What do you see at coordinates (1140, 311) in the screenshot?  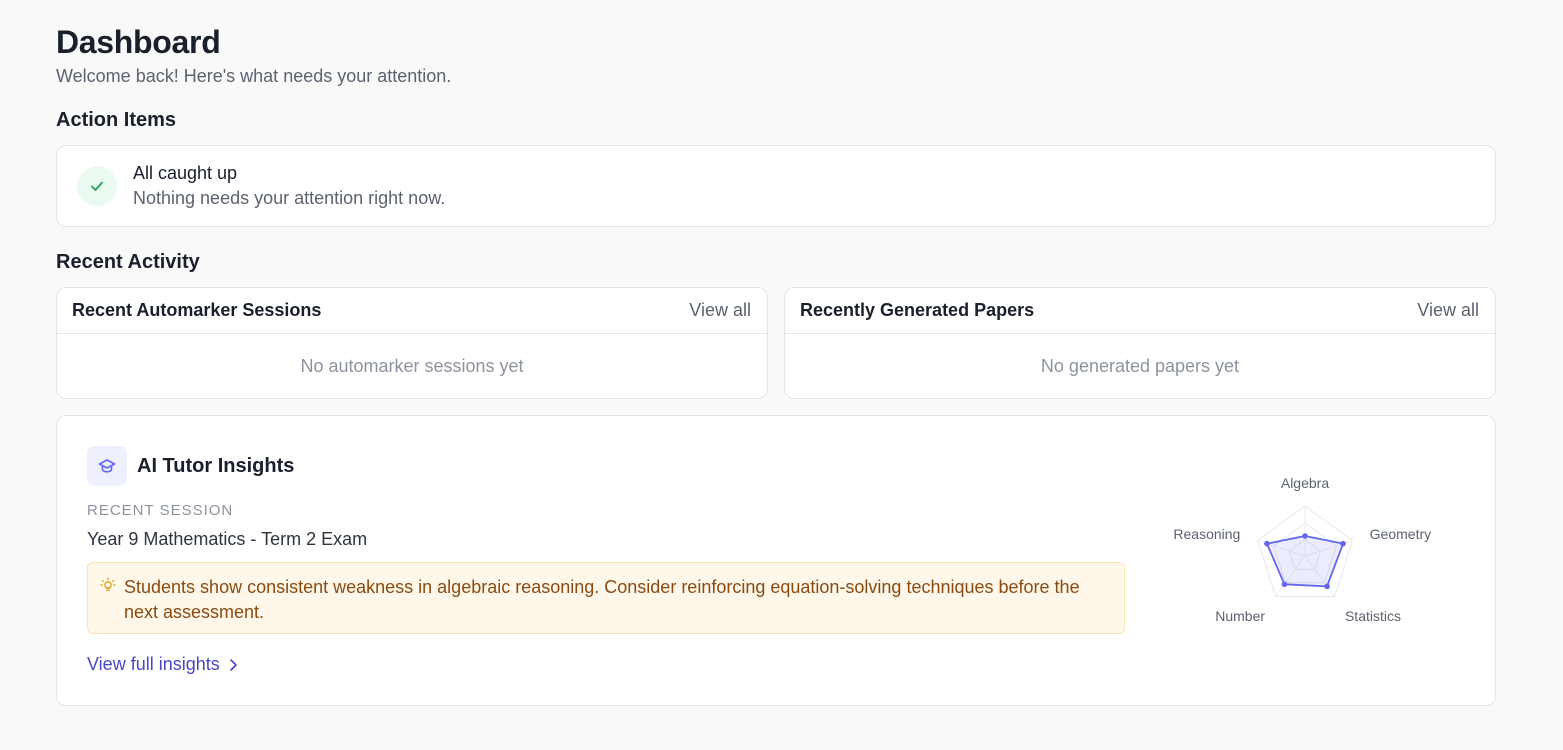 I see `papers-card-header: Recently Generated Papers View all` at bounding box center [1140, 311].